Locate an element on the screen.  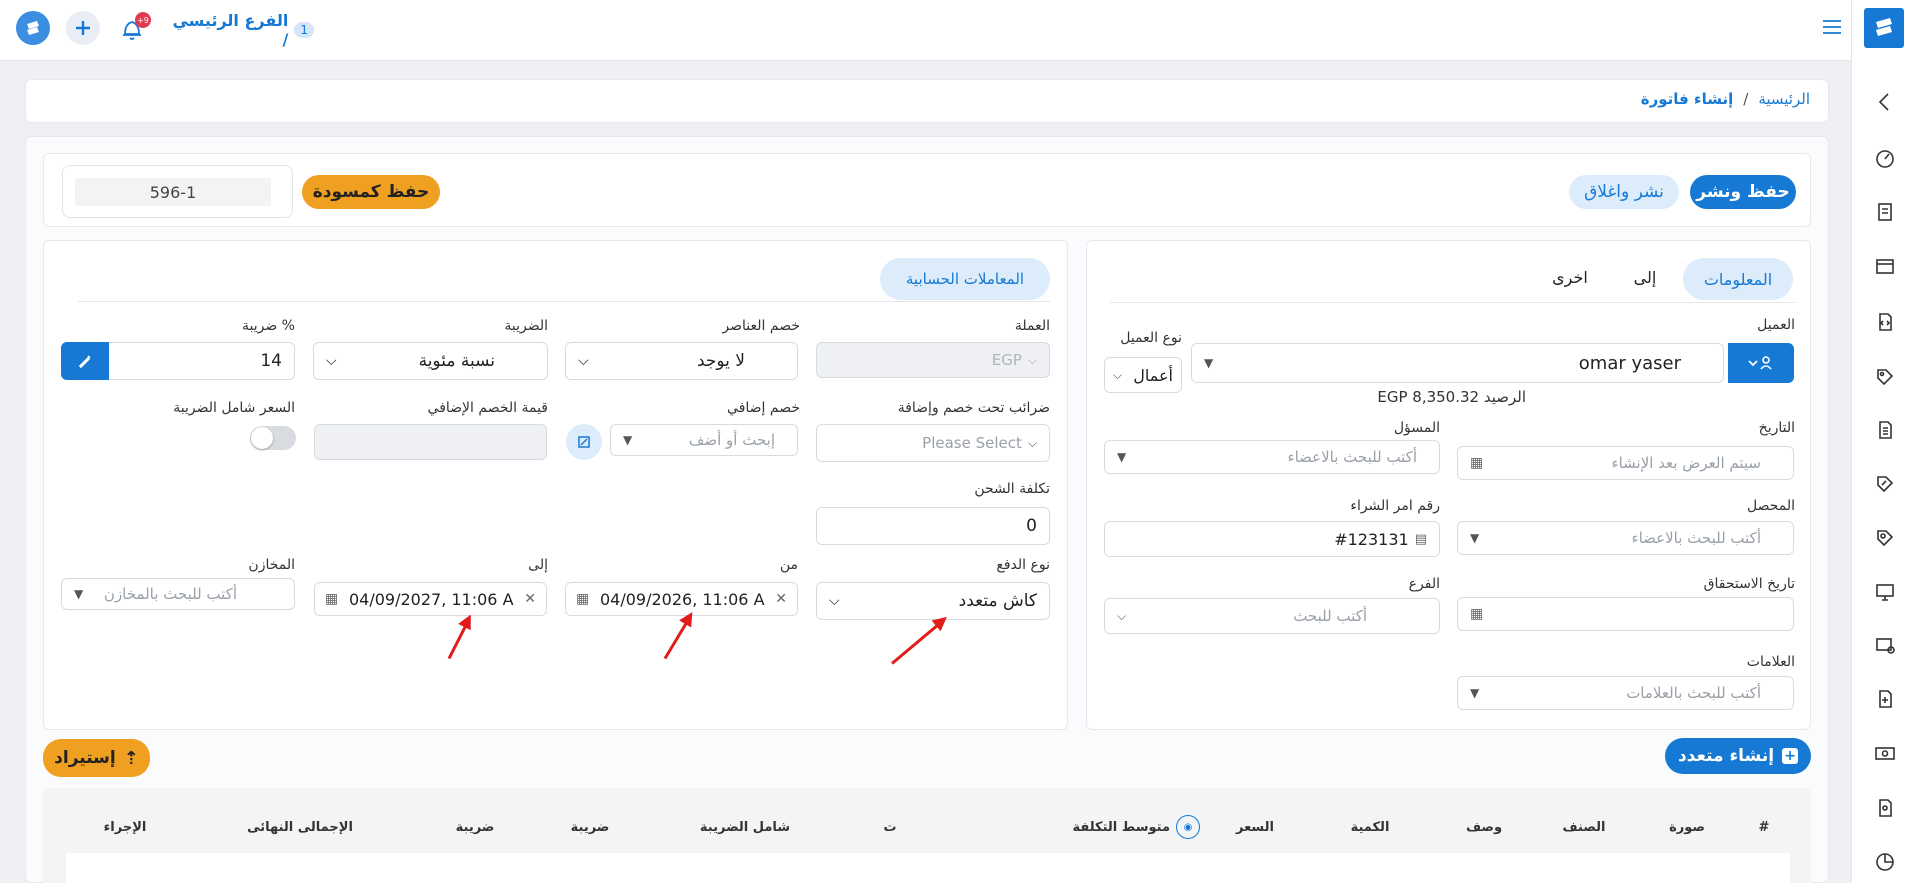
payment-type-select: كاش متعدد ⌵ is located at coordinates (933, 601).